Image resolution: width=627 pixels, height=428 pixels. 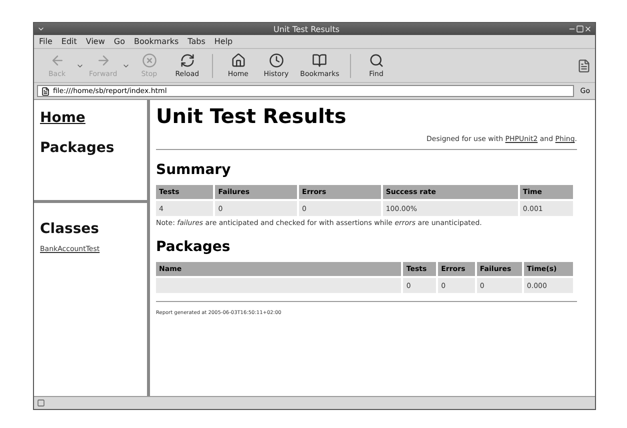 What do you see at coordinates (238, 60) in the screenshot?
I see `house-icon` at bounding box center [238, 60].